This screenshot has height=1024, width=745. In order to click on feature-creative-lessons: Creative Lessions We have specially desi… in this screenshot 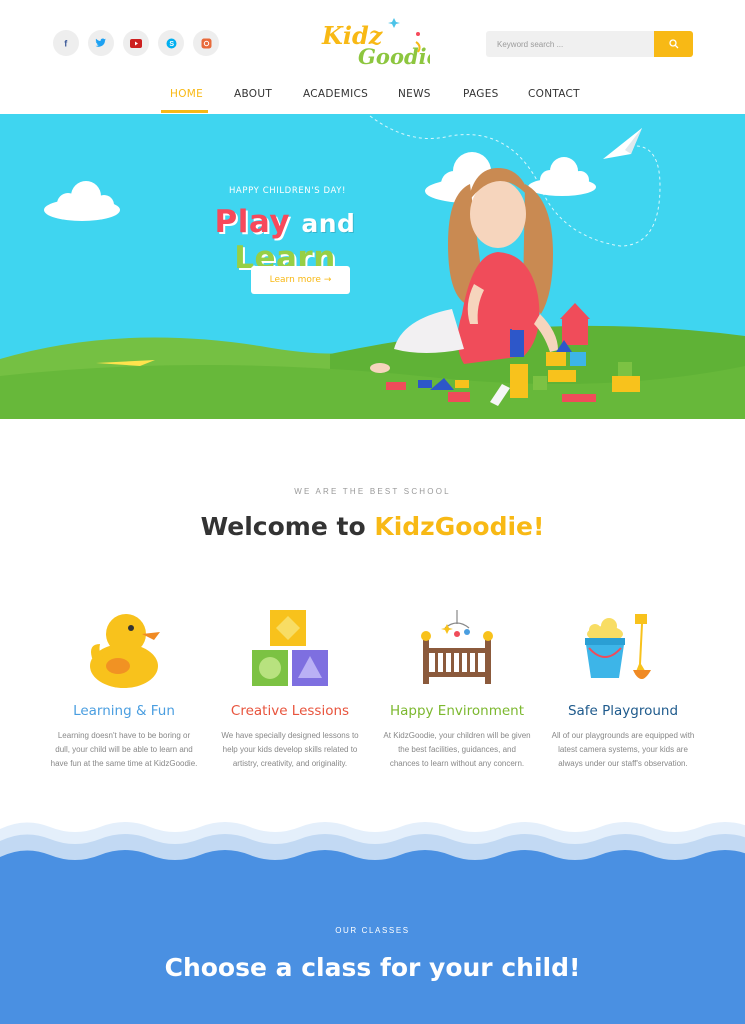, I will do `click(290, 684)`.